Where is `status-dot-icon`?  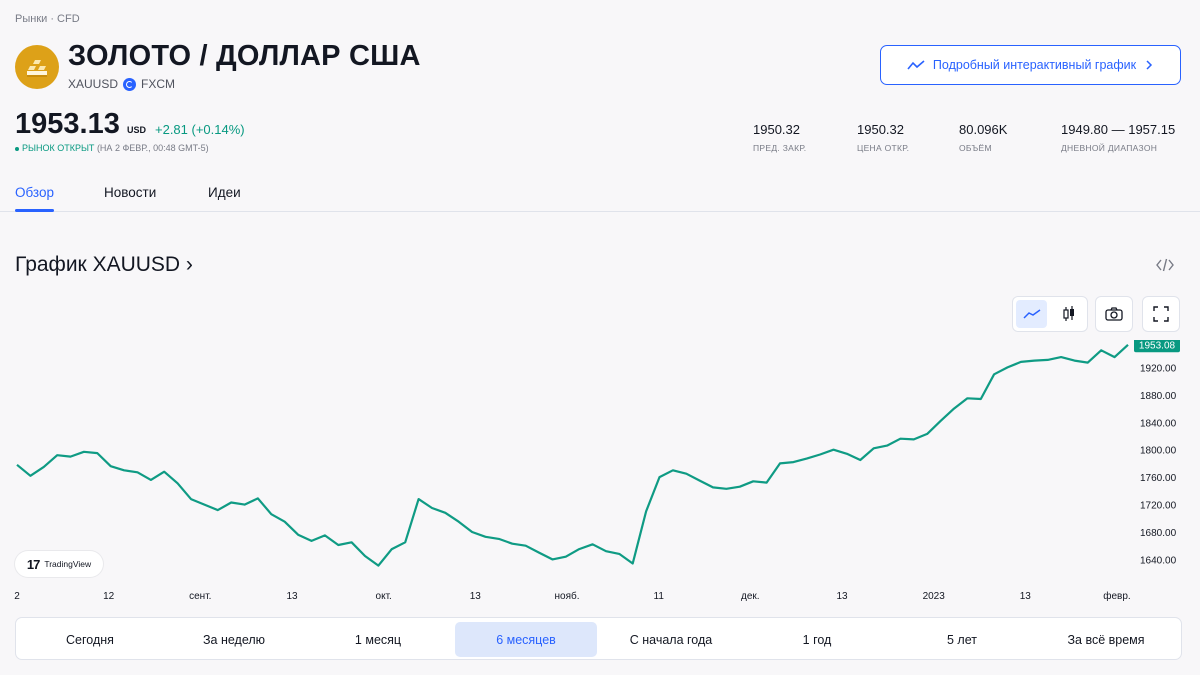
status-dot-icon is located at coordinates (17, 148).